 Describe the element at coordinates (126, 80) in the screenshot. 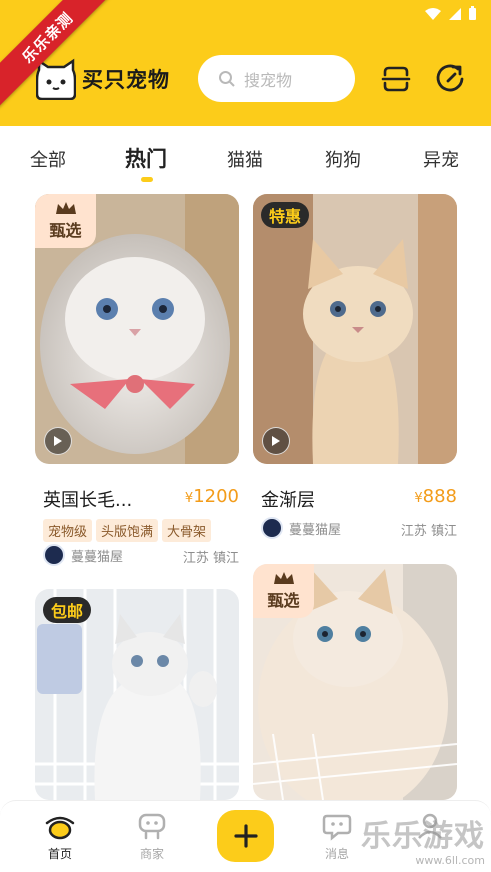

I see `brand-name: 买只宠物` at that location.